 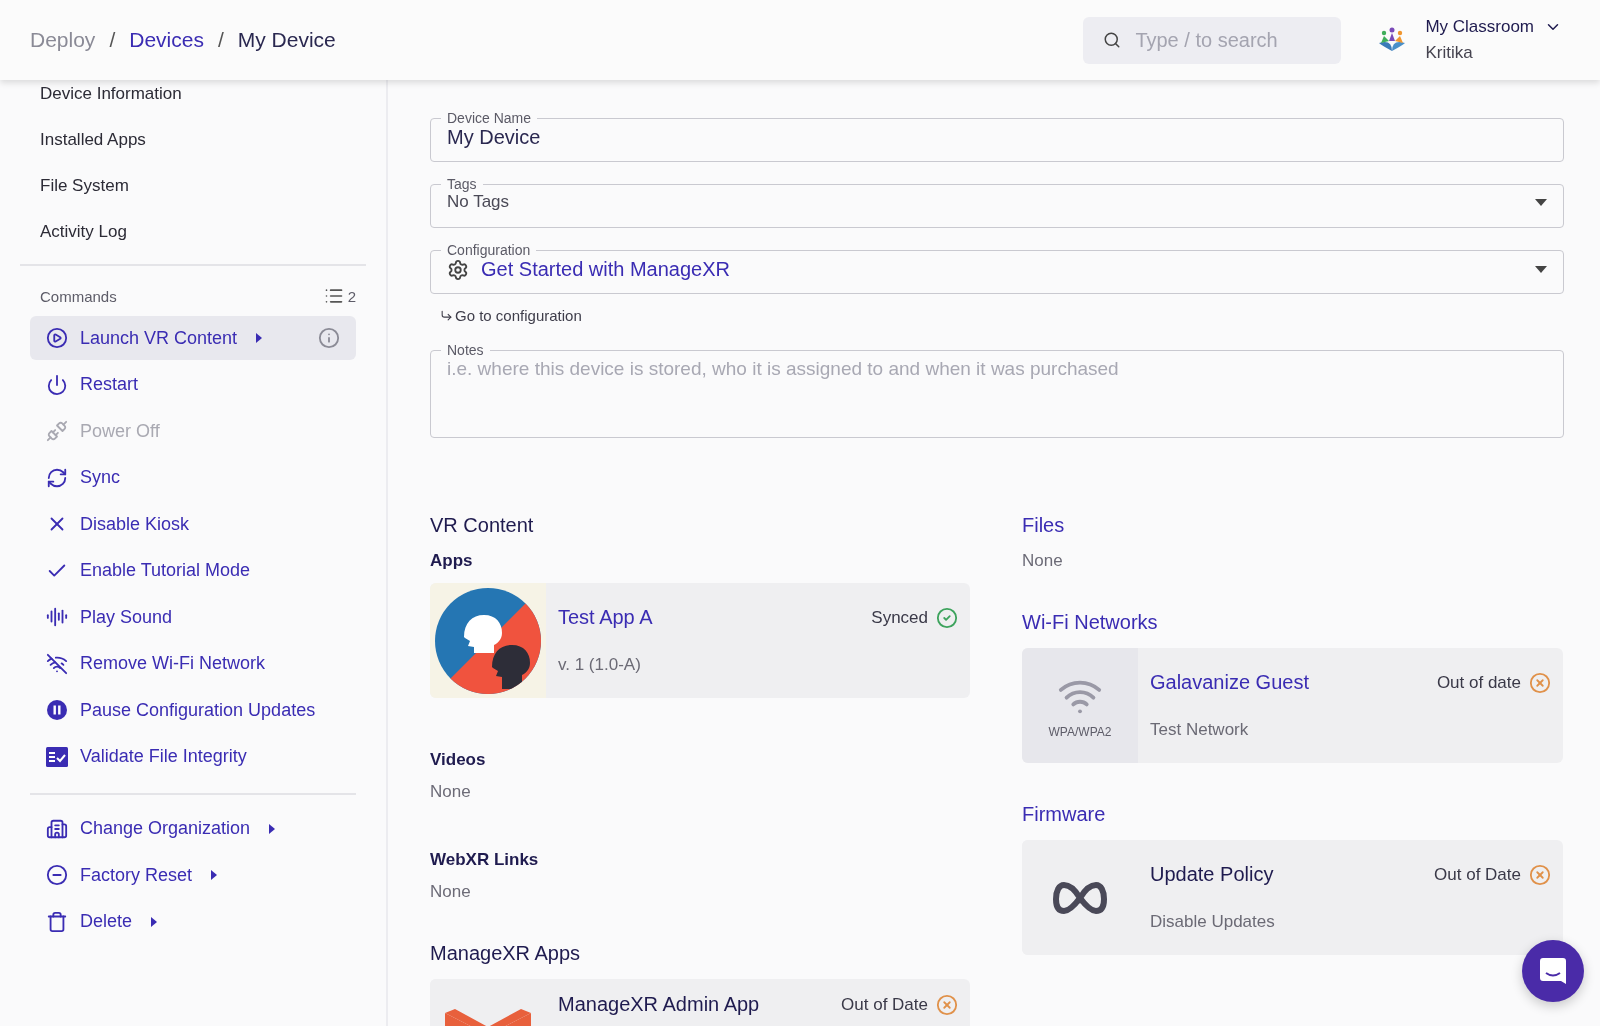 I want to click on sidebar-nav-item: Installed Apps, so click(x=193, y=141).